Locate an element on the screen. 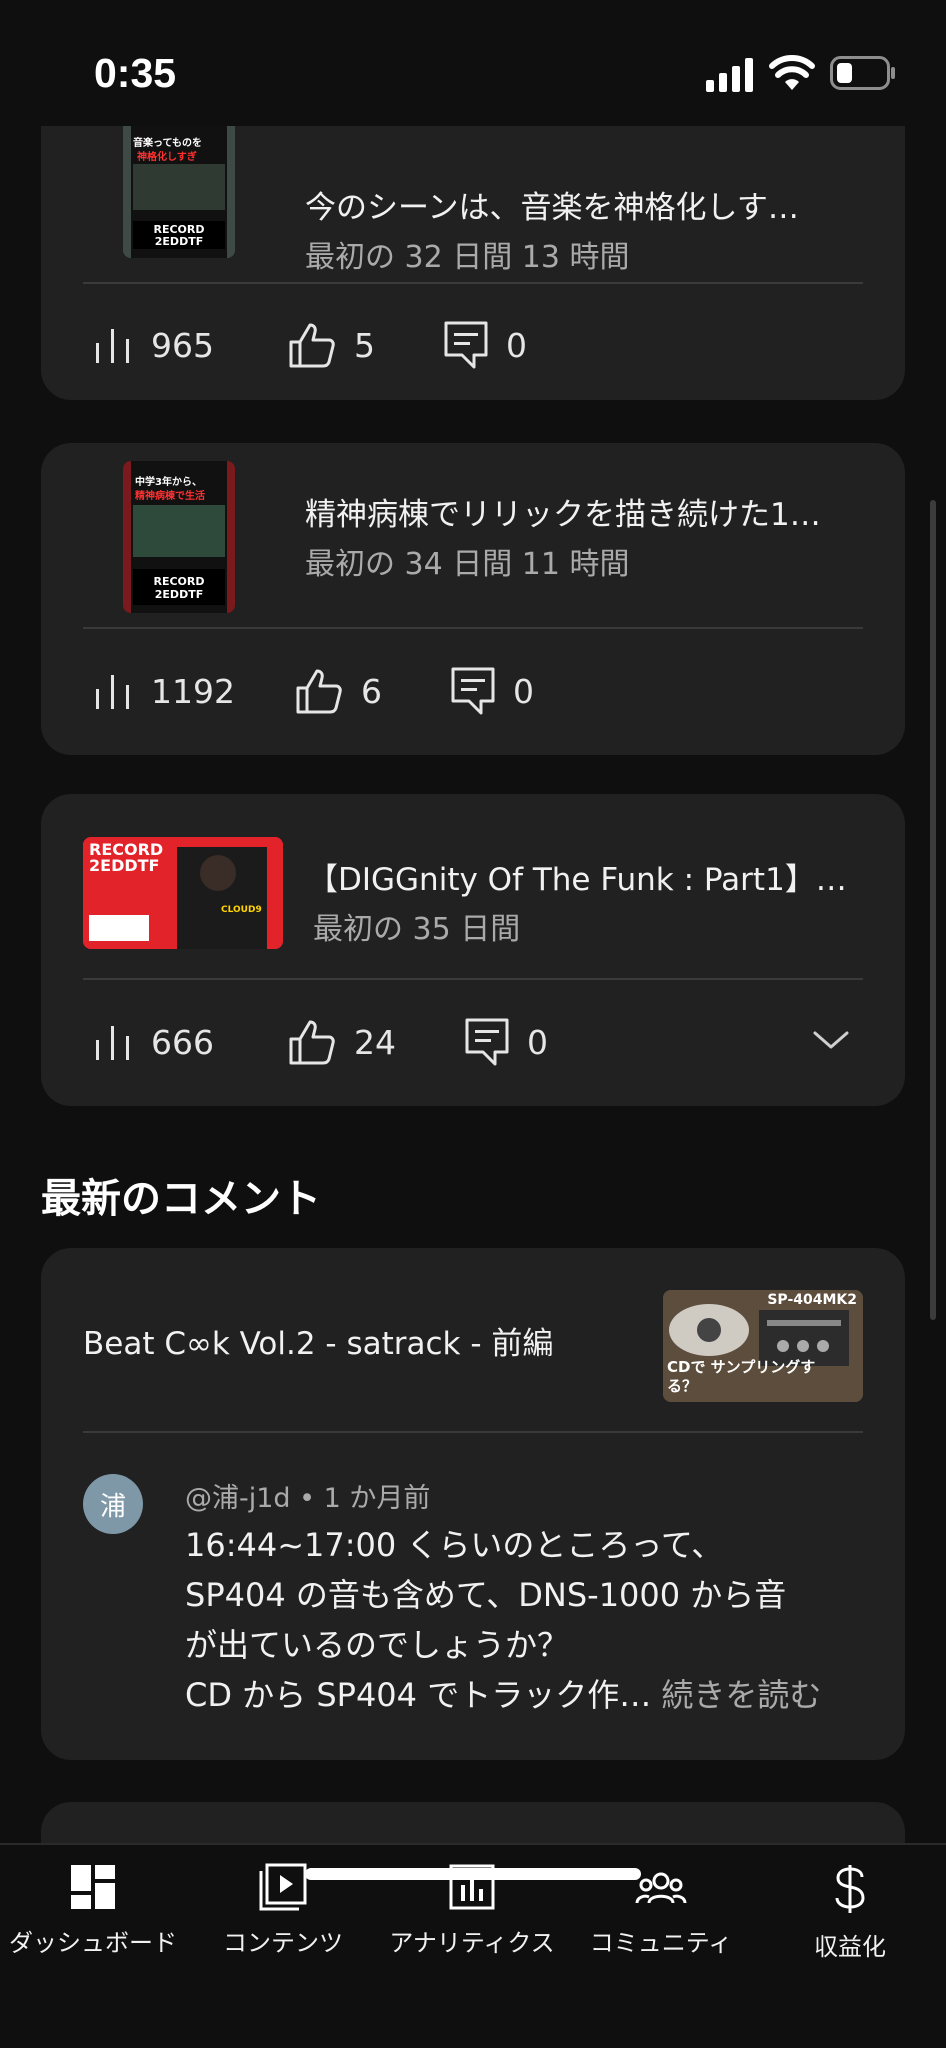  video-subtitle: 最初の 34 日間 11 時間 is located at coordinates (467, 564).